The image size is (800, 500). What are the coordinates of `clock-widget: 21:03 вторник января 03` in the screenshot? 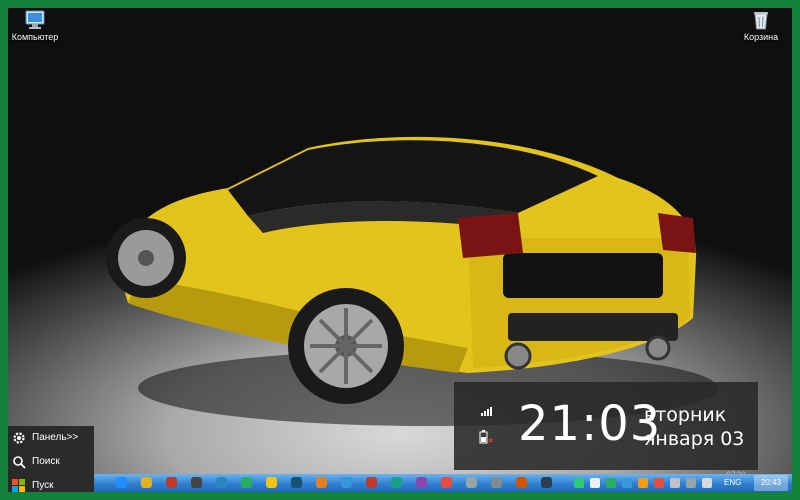 It's located at (606, 426).